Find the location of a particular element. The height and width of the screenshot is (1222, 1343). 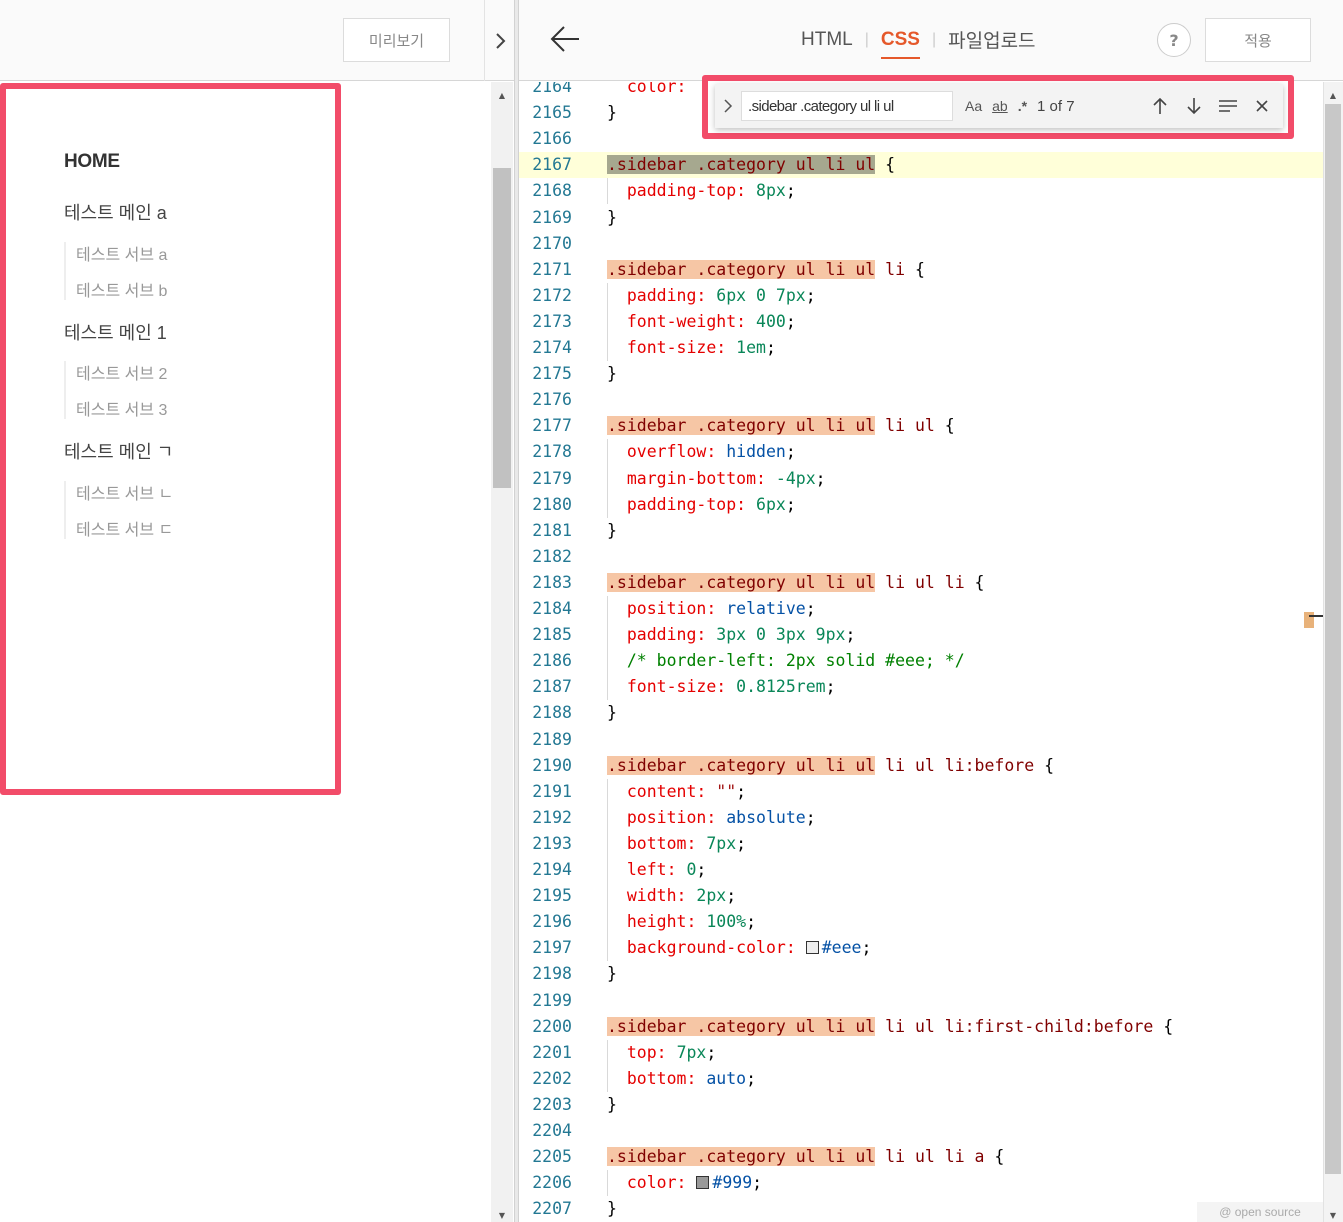

code-line: 2173 font-weight: 400; is located at coordinates (921, 322).